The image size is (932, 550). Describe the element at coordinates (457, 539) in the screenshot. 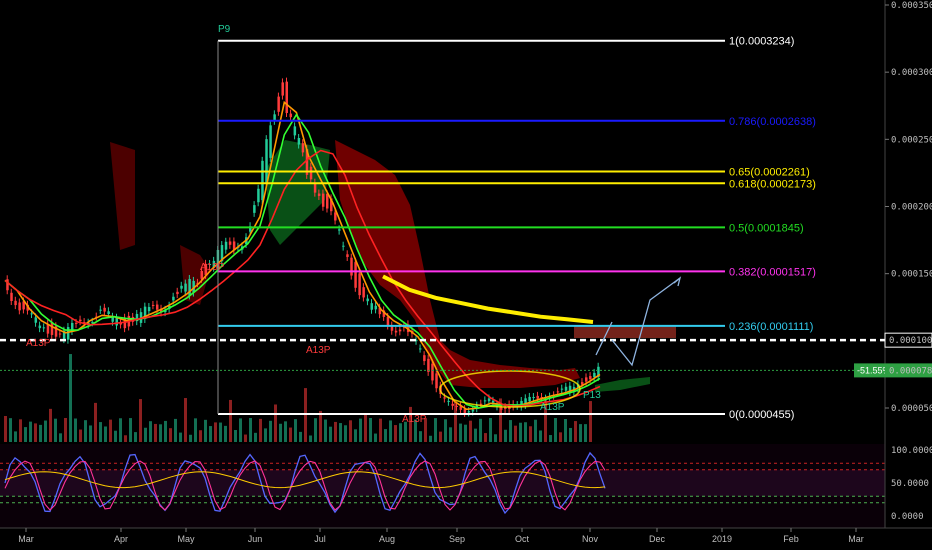

I see `x-tick-label: Sep` at that location.